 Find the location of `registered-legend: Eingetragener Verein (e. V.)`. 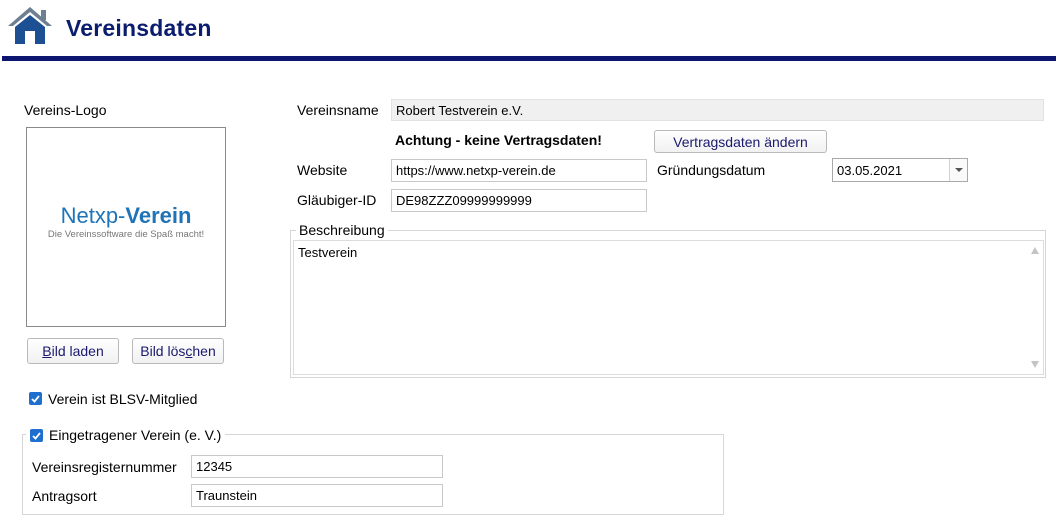

registered-legend: Eingetragener Verein (e. V.) is located at coordinates (126, 435).